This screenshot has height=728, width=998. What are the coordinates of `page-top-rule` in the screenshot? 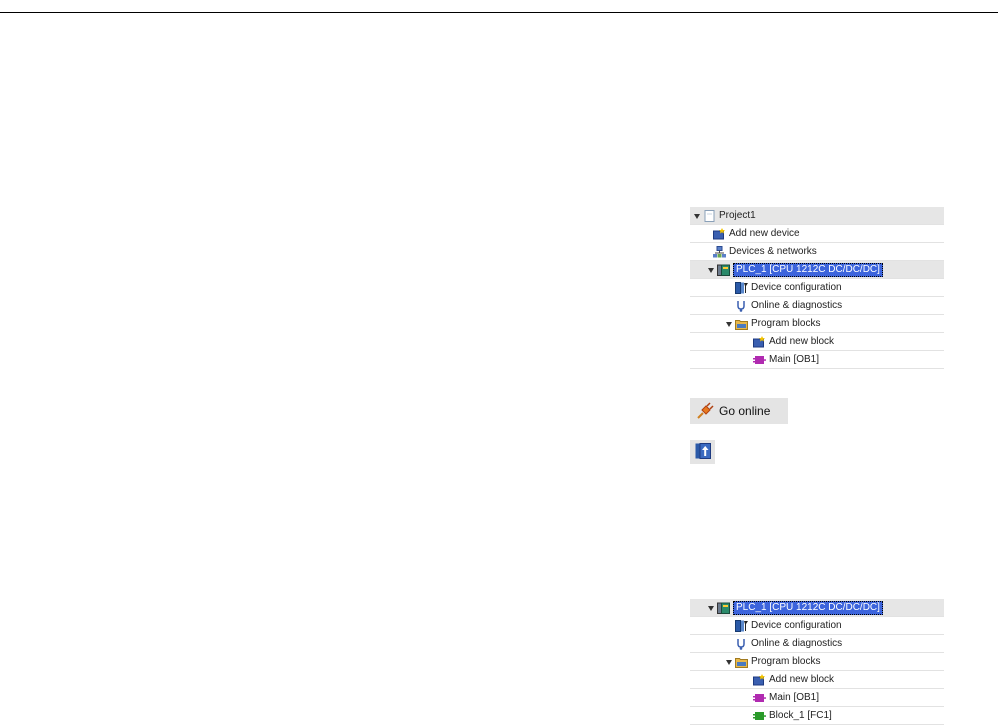 It's located at (499, 12).